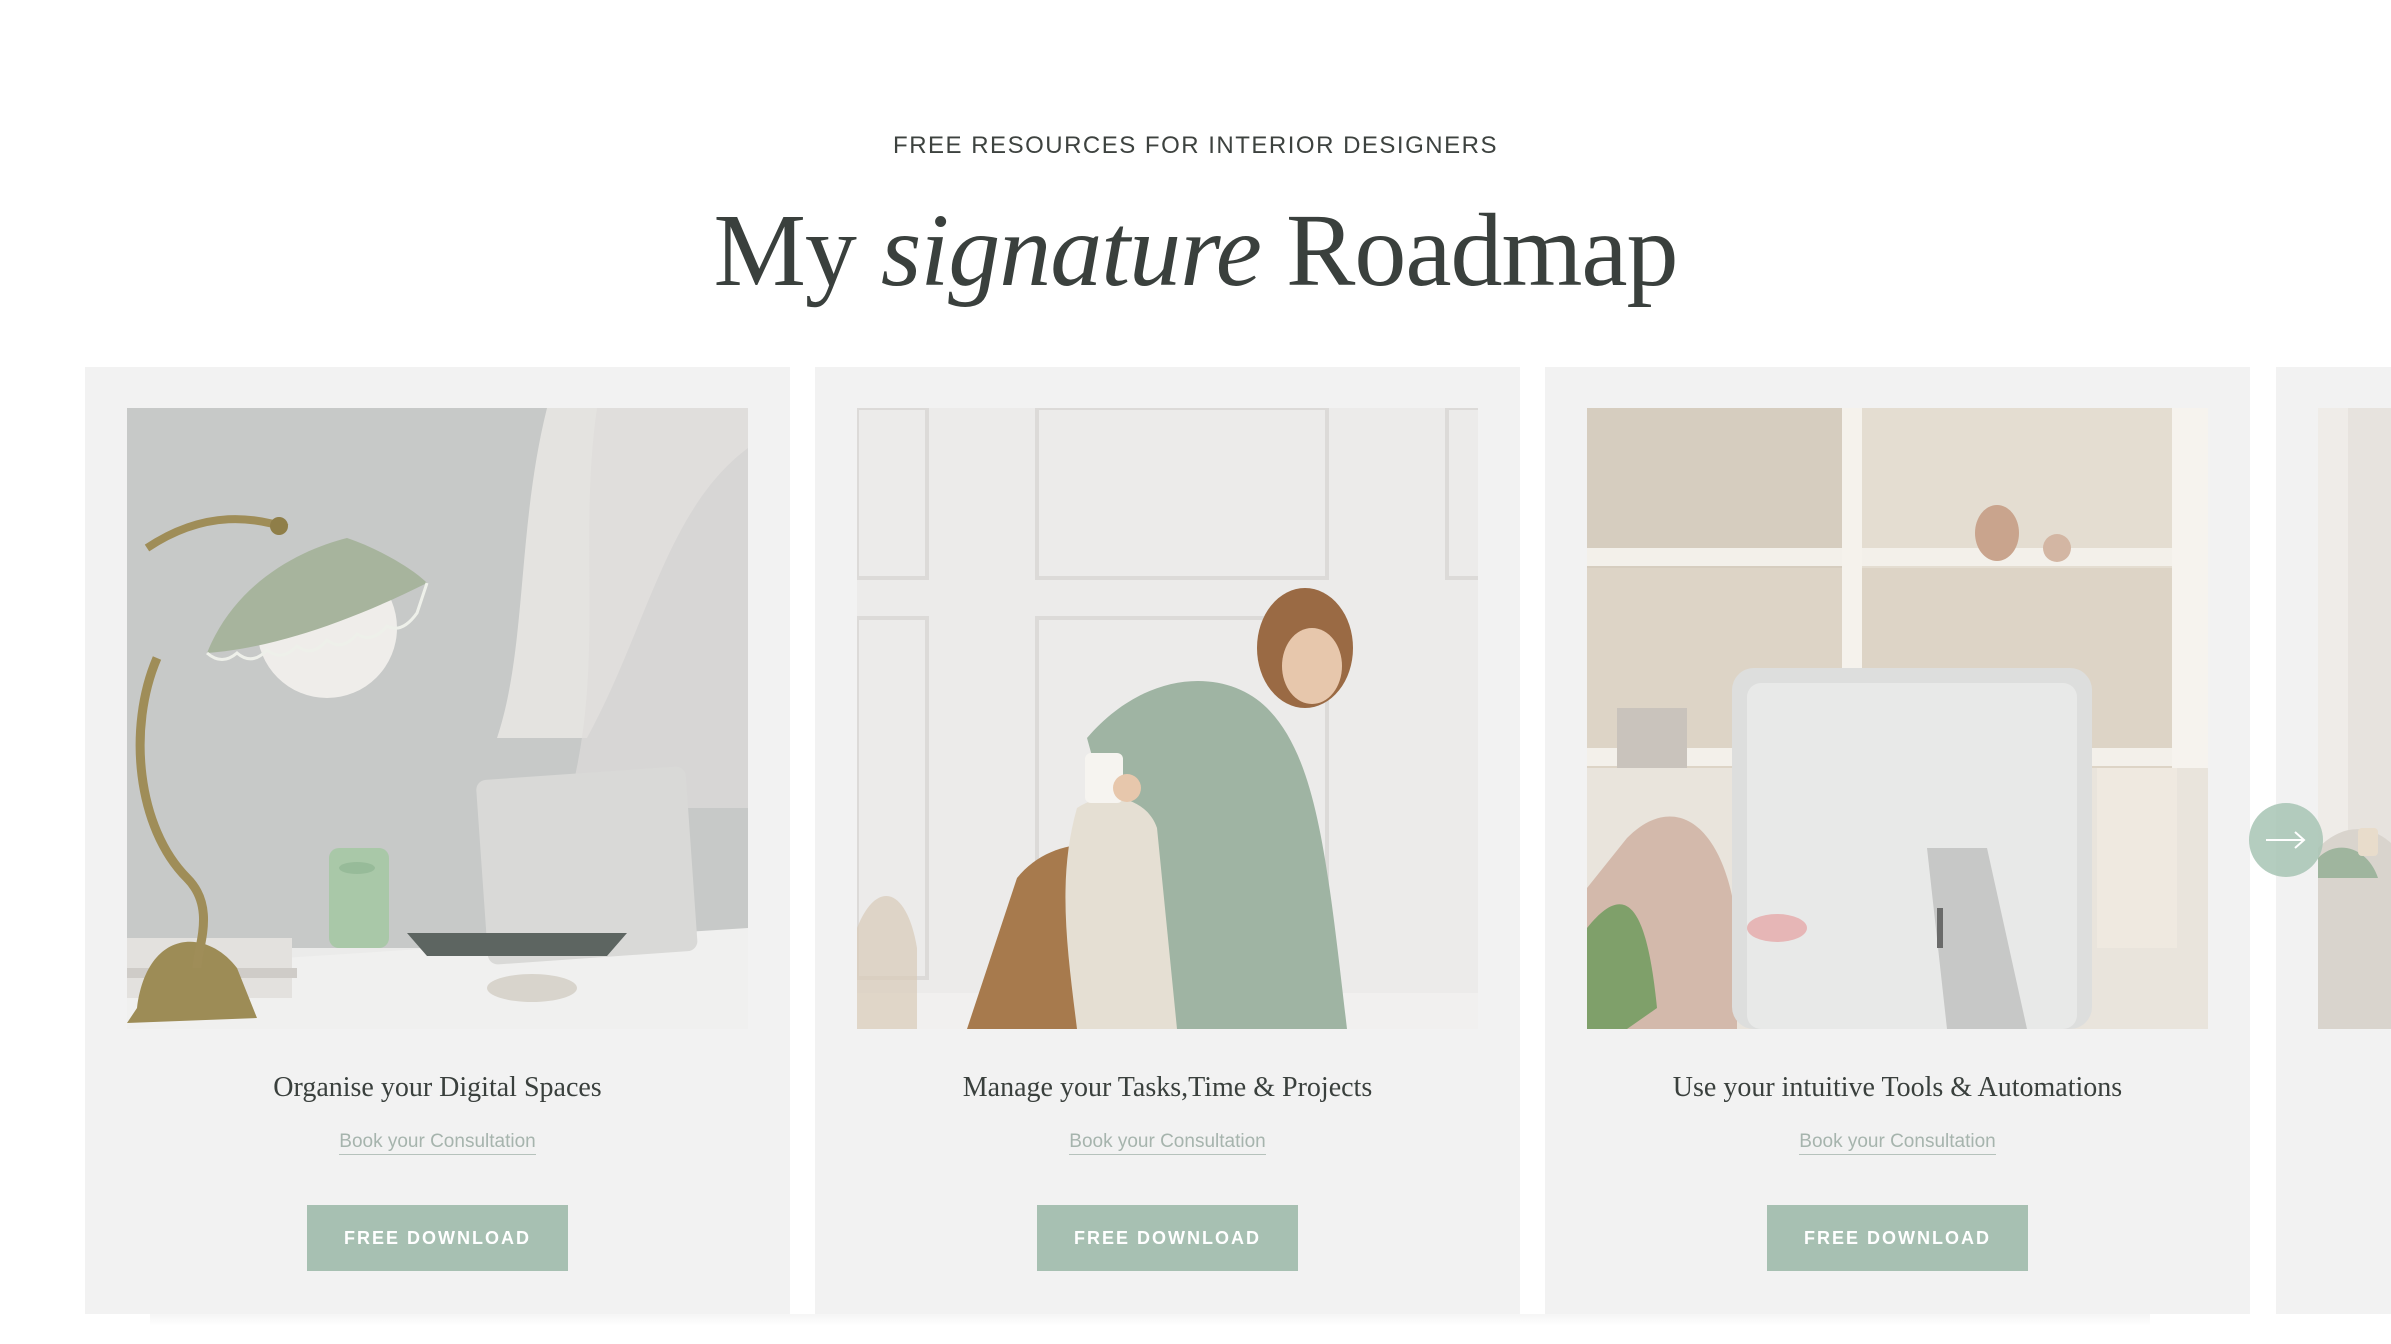 This screenshot has height=1344, width=2391. I want to click on next-card-photo, so click(2354, 718).